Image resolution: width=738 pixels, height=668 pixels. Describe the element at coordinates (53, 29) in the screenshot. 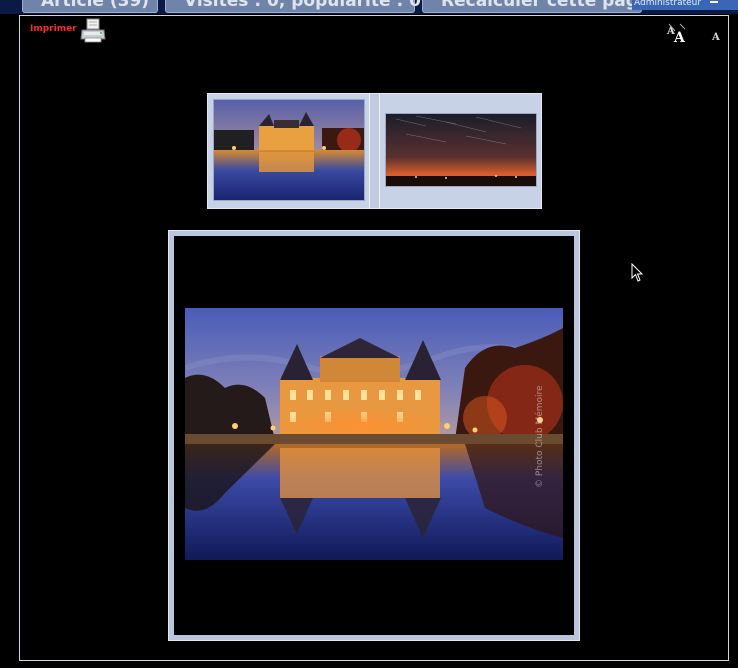

I see `print-link: Imprimer` at that location.